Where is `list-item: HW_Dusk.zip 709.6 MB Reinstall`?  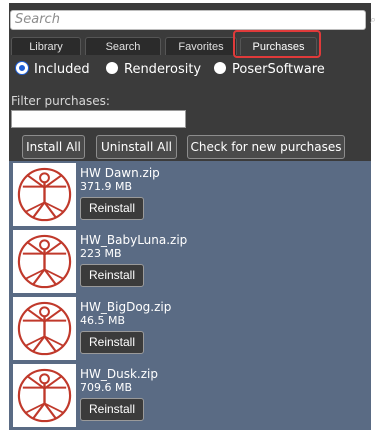 list-item: HW_Dusk.zip 709.6 MB Reinstall is located at coordinates (190, 395).